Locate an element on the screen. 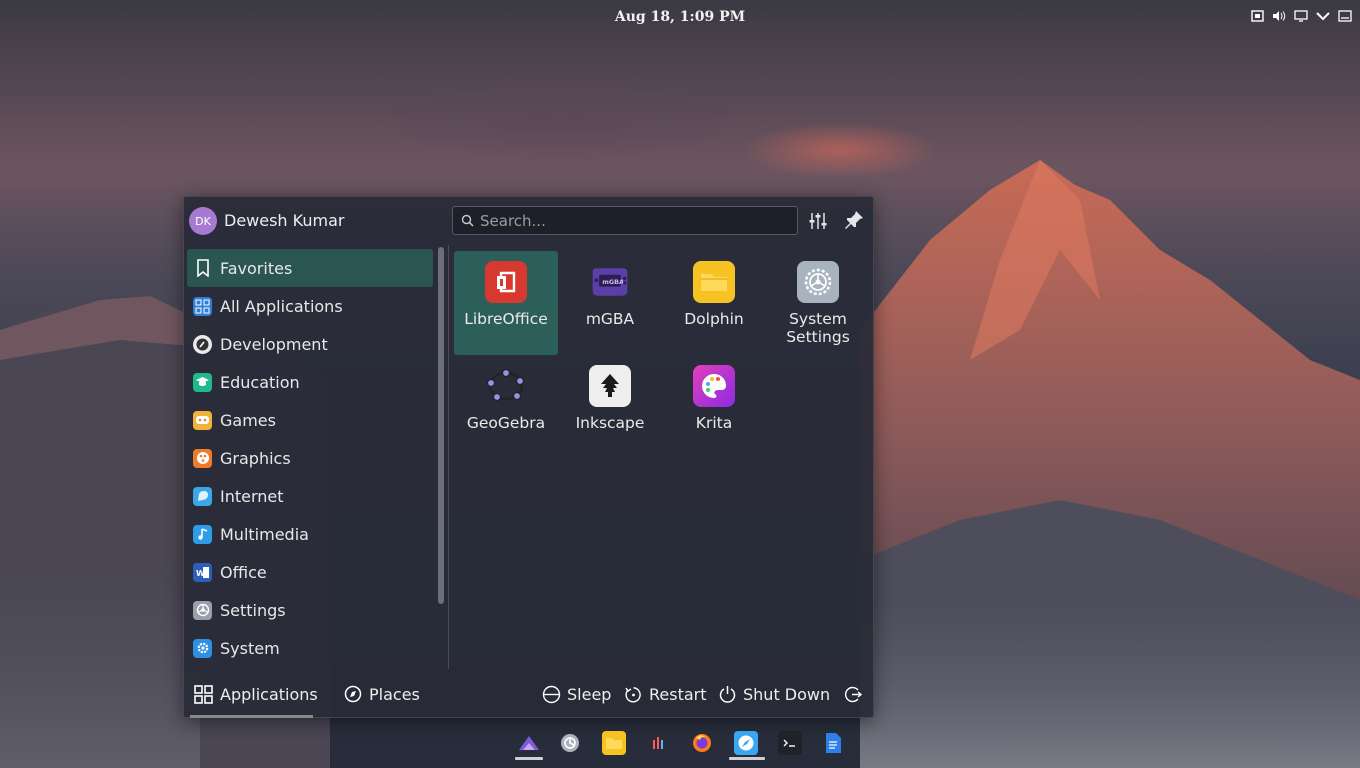 This screenshot has width=1360, height=768. category-all-applications: All Applications is located at coordinates (310, 306).